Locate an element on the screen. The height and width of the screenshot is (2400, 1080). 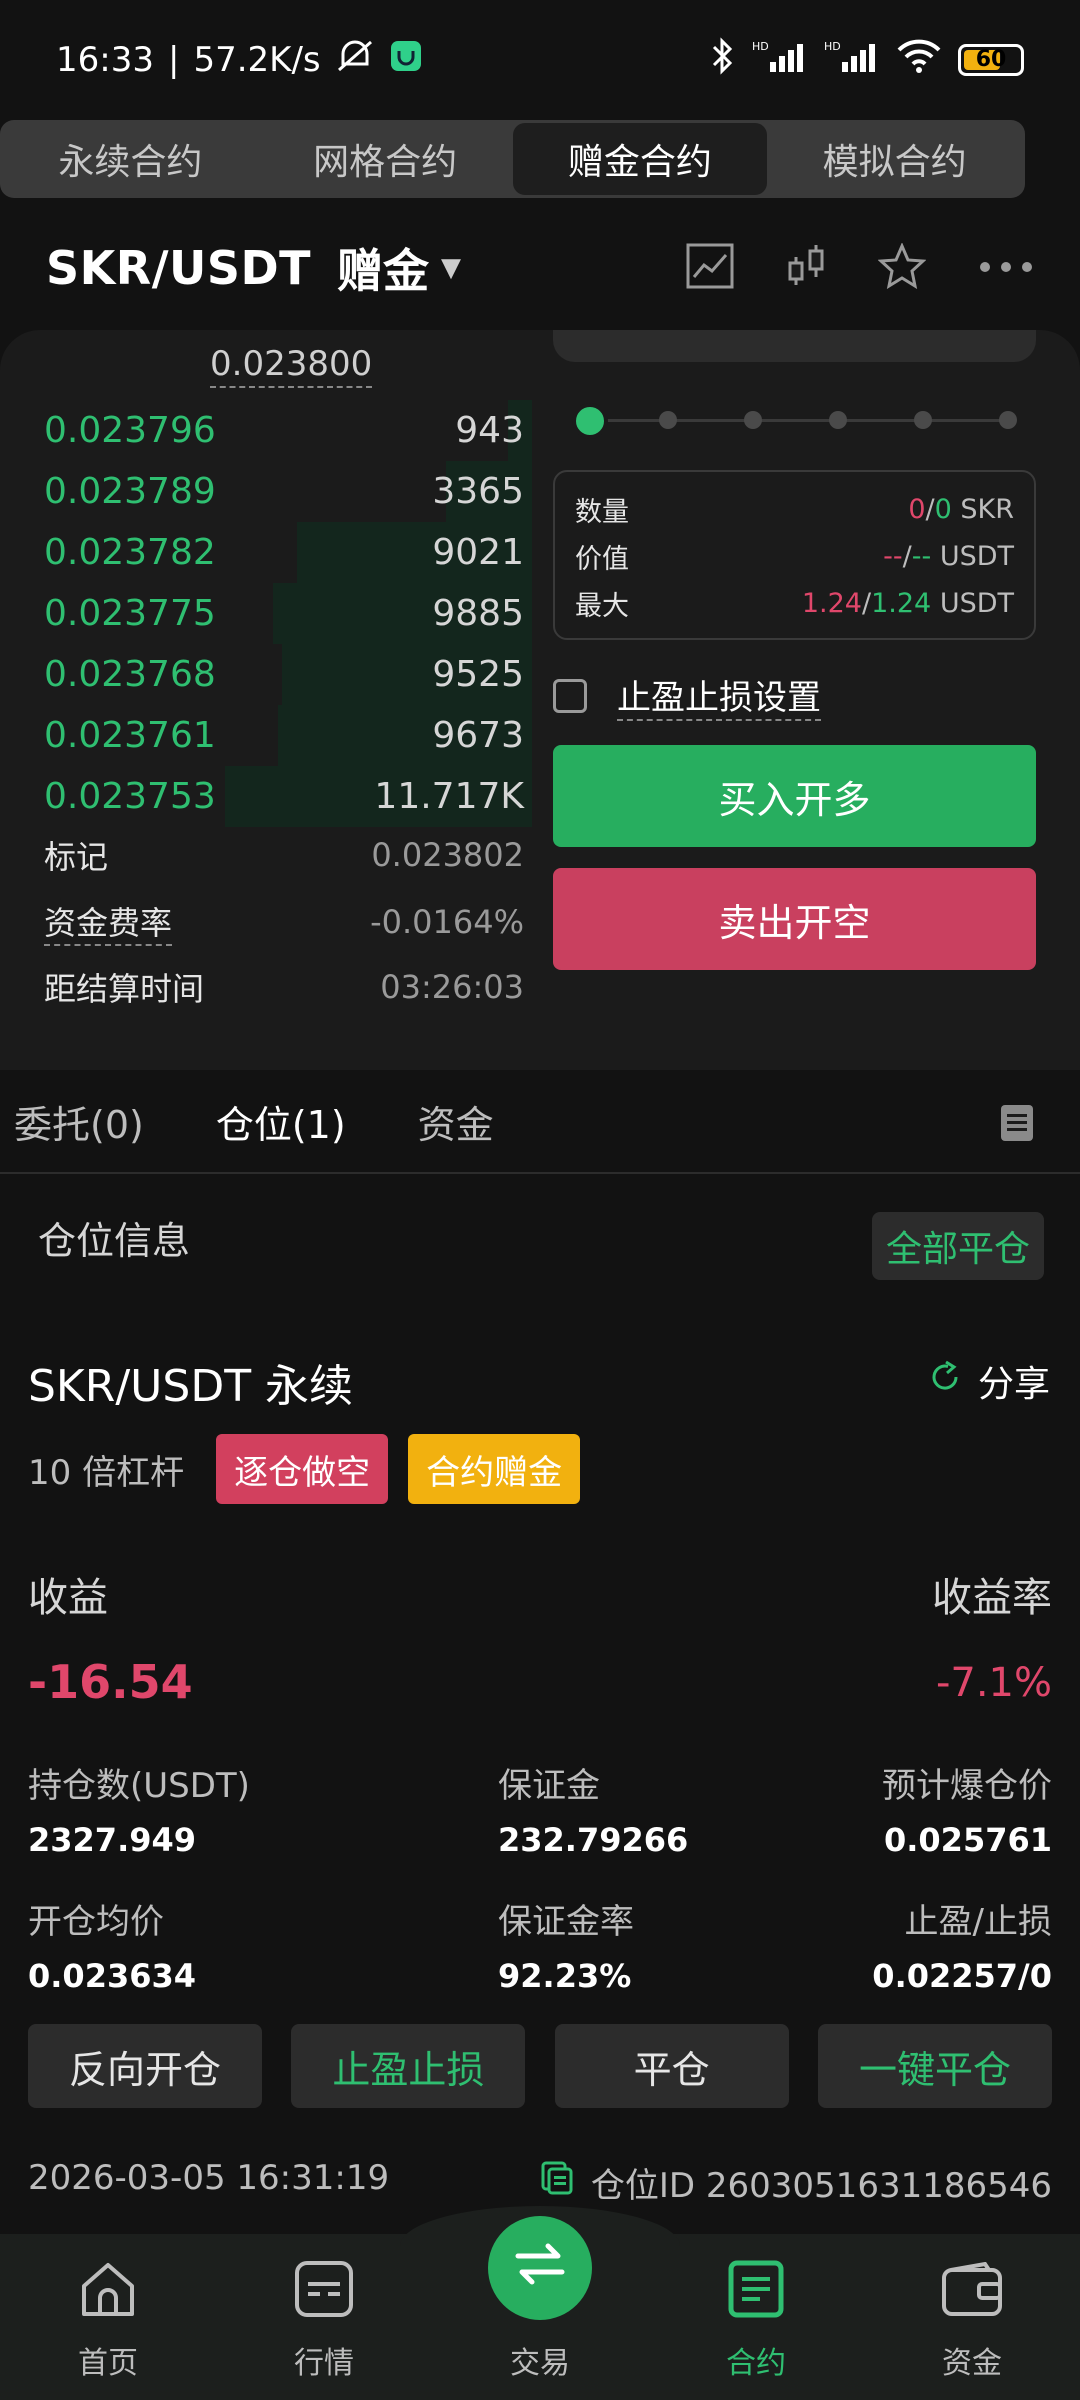
tpsl-label: 止盈止损设置 is located at coordinates (719, 695).